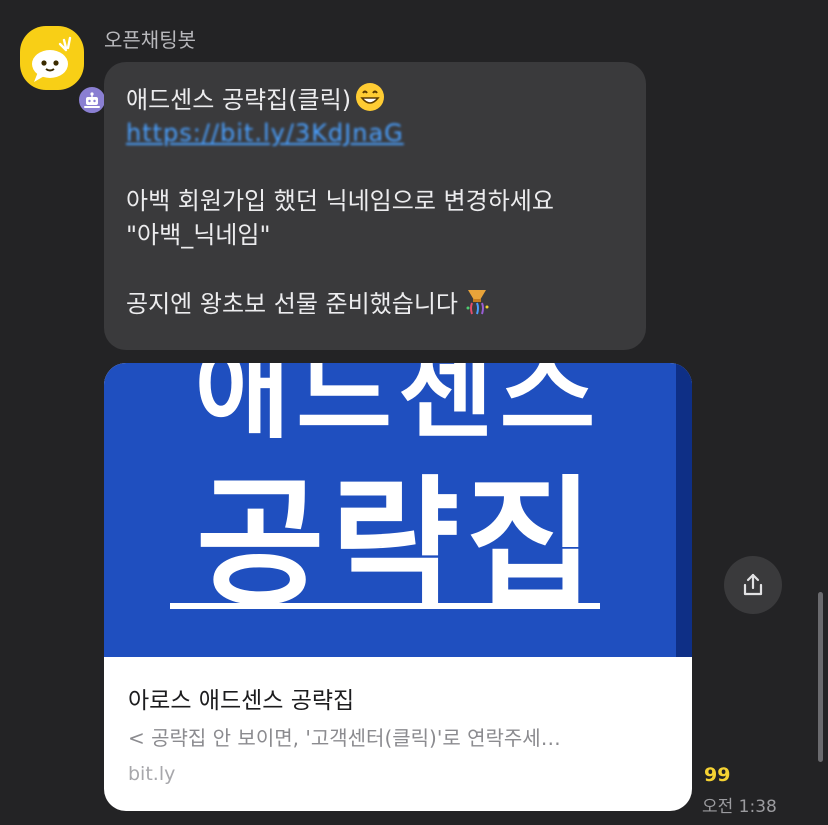  What do you see at coordinates (820, 677) in the screenshot?
I see `scrollbar` at bounding box center [820, 677].